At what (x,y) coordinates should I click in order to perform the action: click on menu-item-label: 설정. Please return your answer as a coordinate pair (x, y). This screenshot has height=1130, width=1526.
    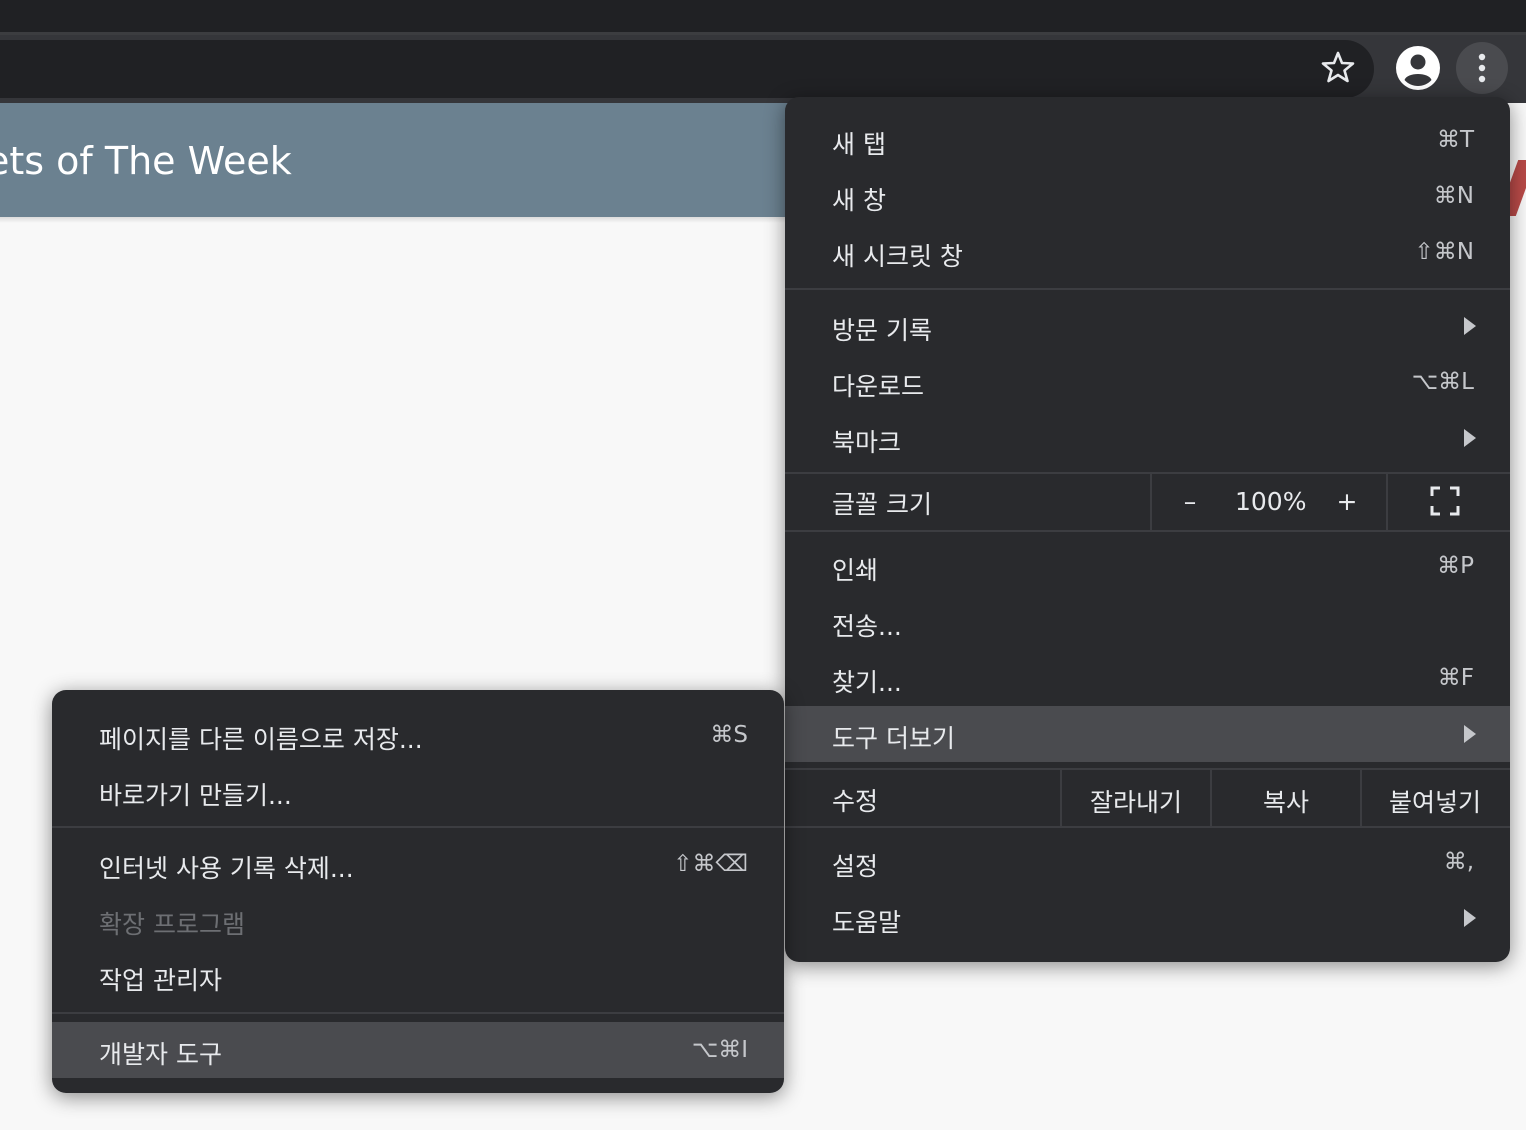
    Looking at the image, I should click on (855, 866).